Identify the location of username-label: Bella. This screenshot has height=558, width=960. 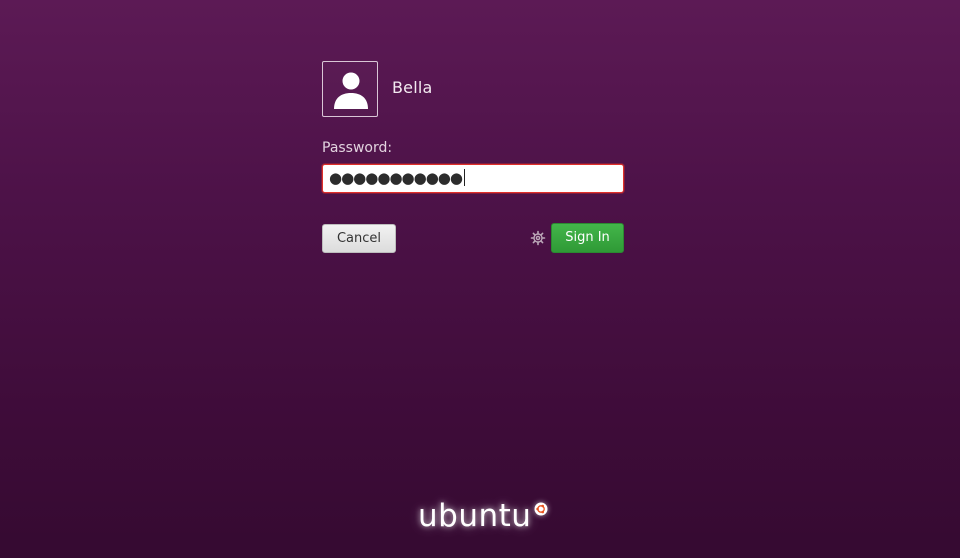
(412, 87).